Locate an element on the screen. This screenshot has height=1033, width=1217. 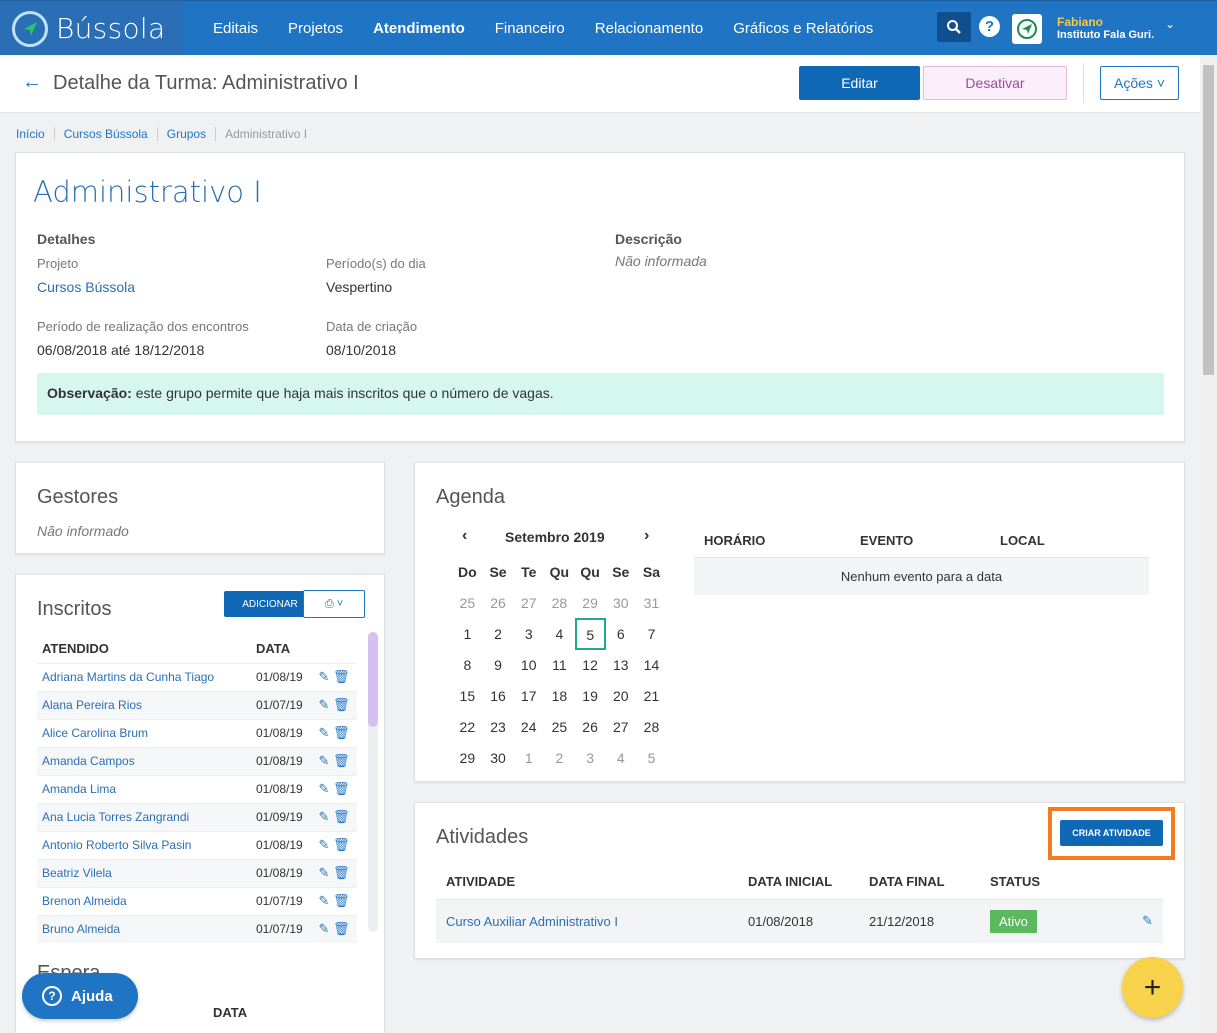
inscrito-name: Alice Carolina Brum is located at coordinates (144, 732).